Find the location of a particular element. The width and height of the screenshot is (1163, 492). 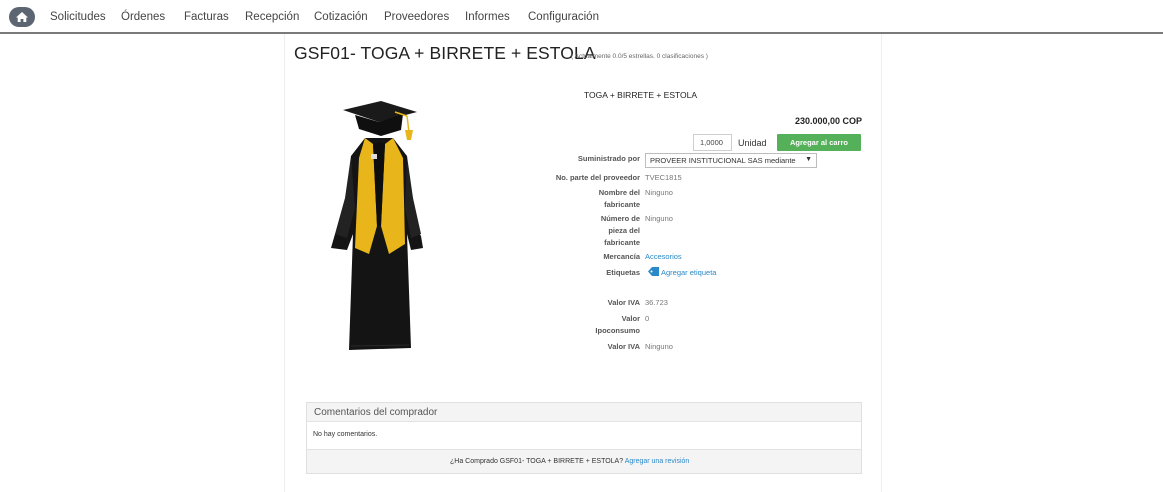

nav-facturas: Facturas is located at coordinates (206, 17).